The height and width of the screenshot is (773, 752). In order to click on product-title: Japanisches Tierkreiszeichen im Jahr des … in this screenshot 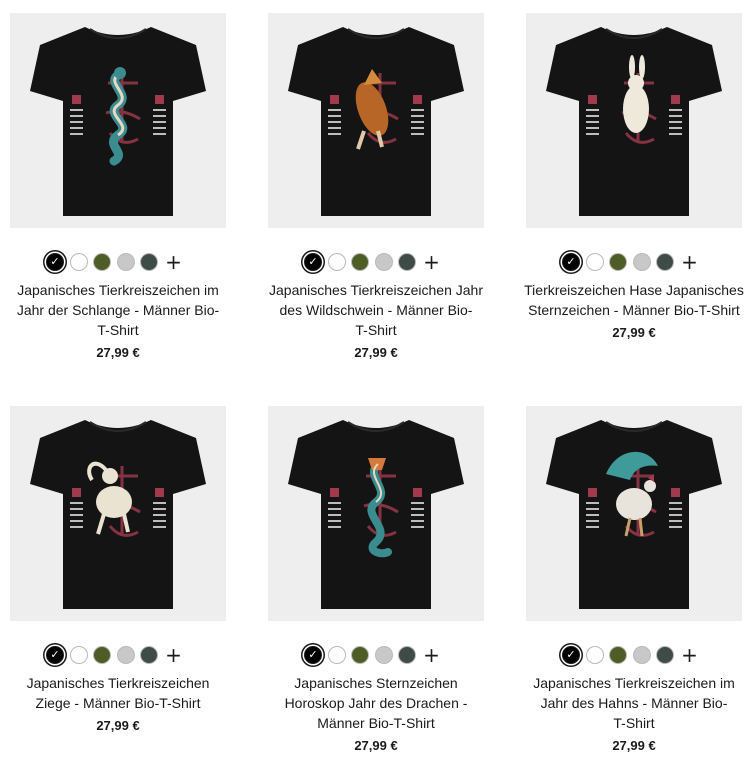, I will do `click(634, 703)`.